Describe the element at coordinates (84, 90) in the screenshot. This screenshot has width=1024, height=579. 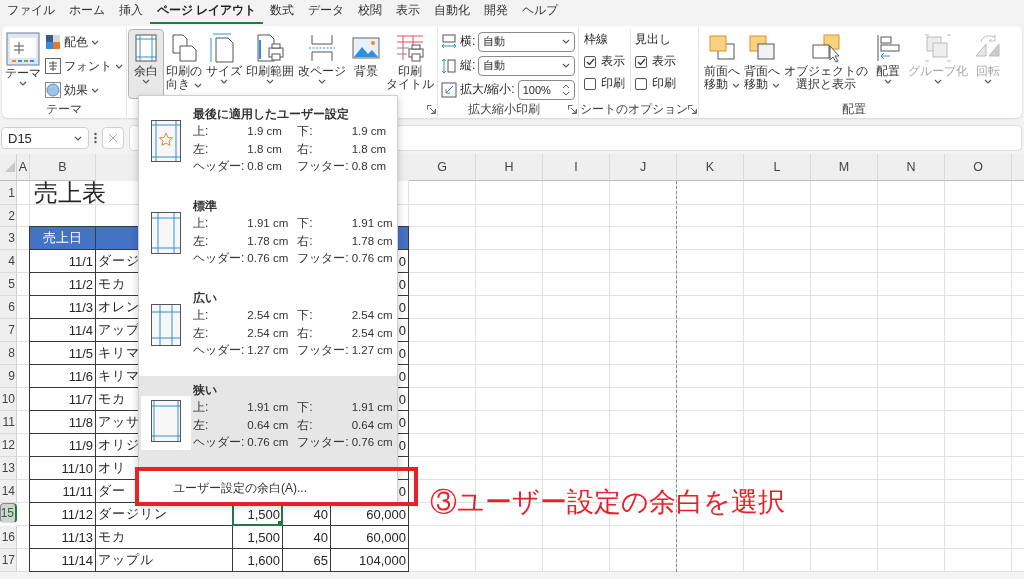
I see `ribbon-button: 効果` at that location.